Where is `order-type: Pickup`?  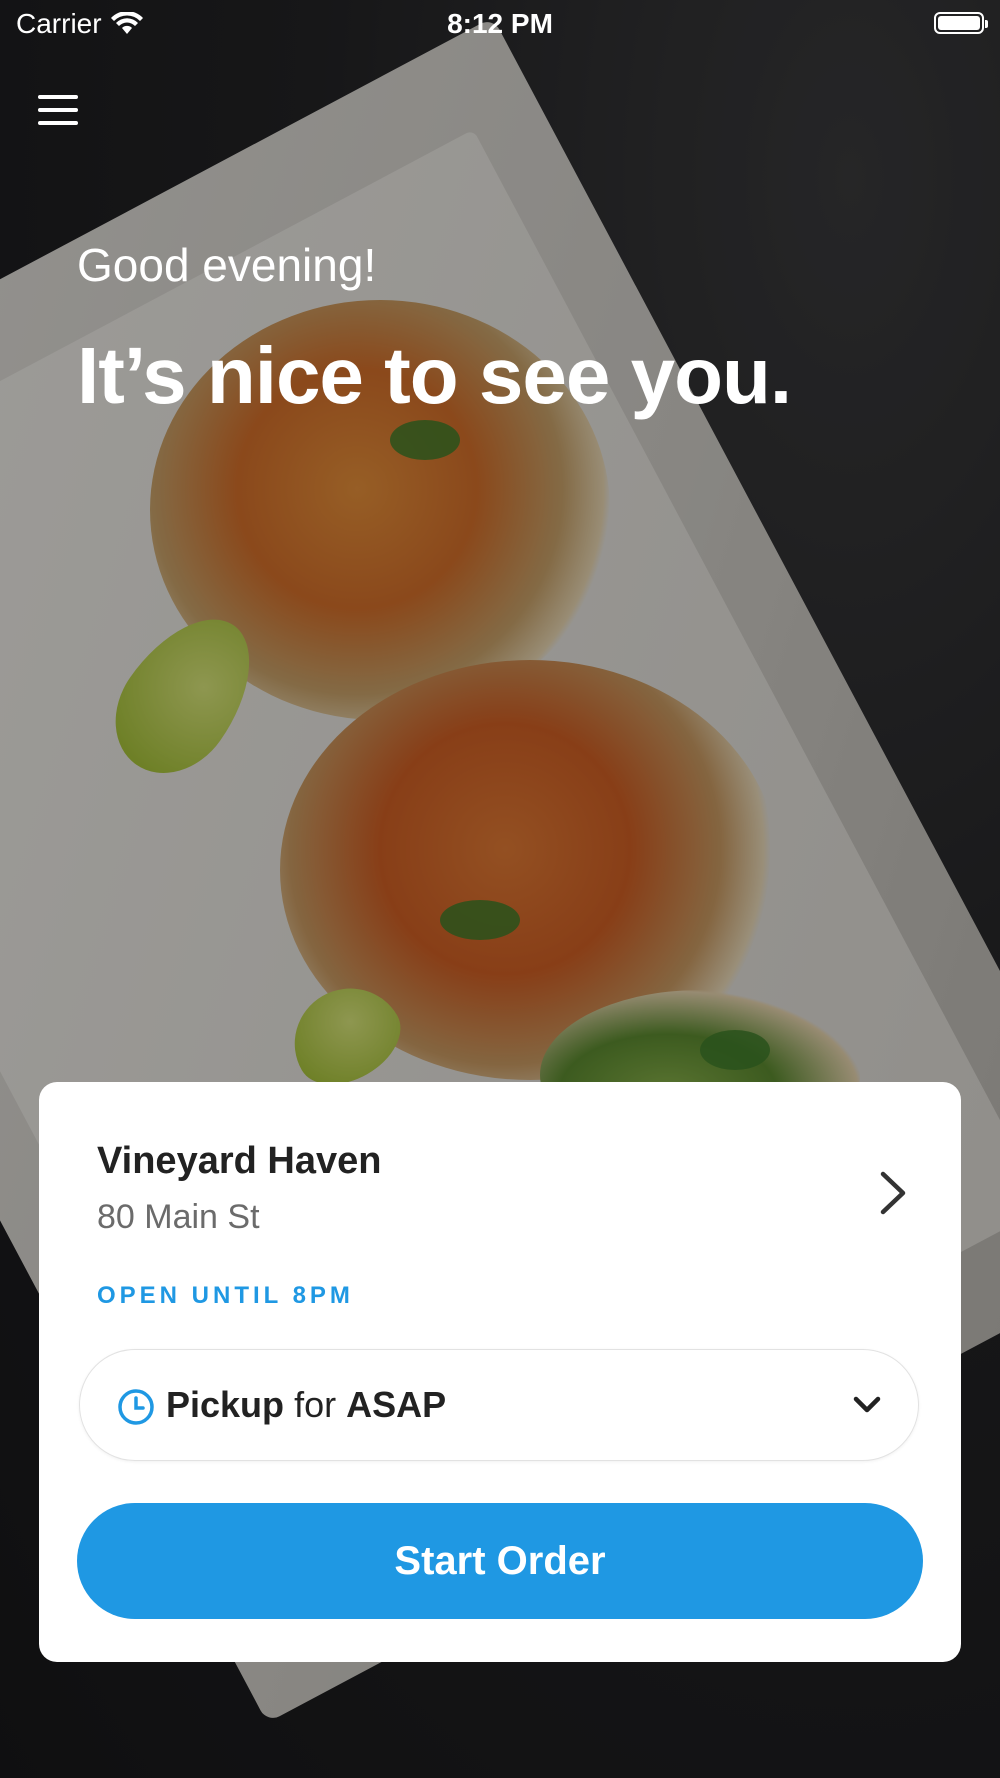 order-type: Pickup is located at coordinates (225, 1404).